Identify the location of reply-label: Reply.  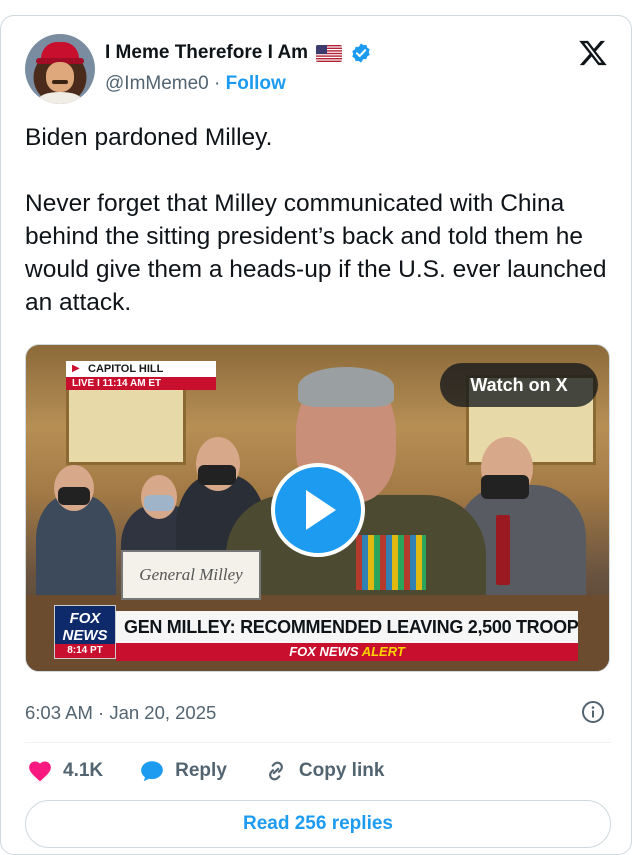
(201, 770).